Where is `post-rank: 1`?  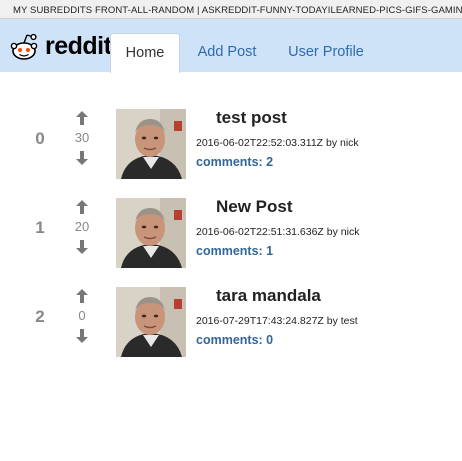 post-rank: 1 is located at coordinates (40, 227).